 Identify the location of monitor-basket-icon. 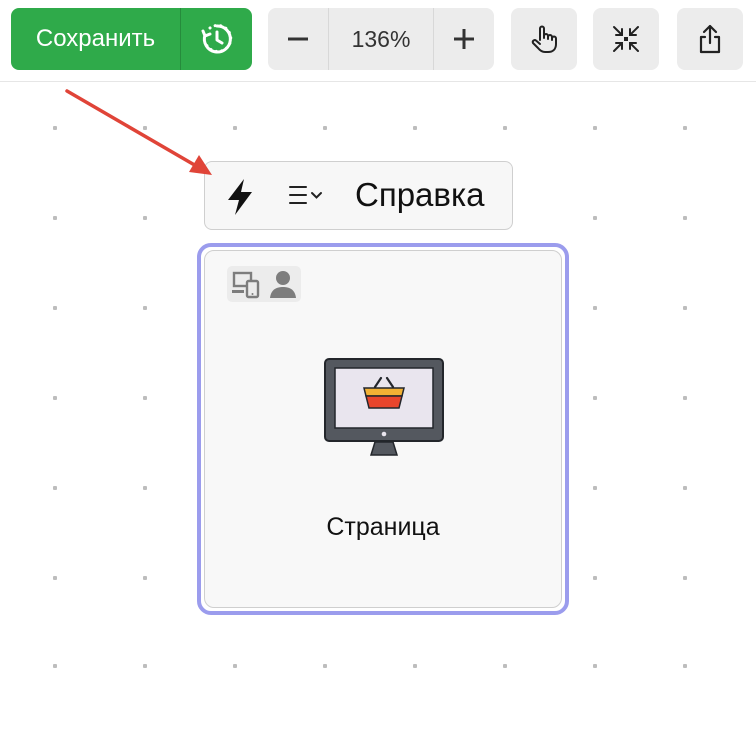
(384, 407).